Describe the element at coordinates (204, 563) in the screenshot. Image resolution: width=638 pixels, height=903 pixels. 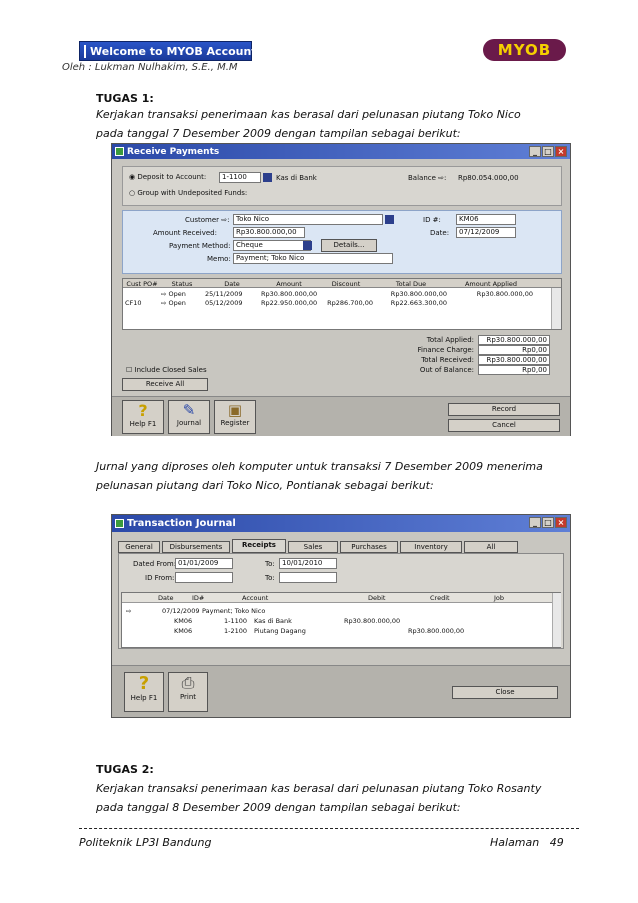
I see `dated-from-field: 01/01/2009` at that location.